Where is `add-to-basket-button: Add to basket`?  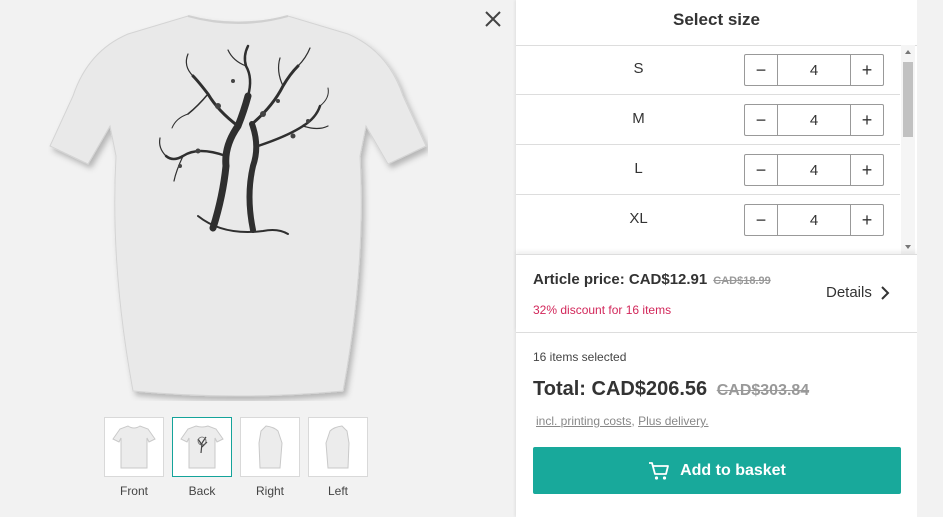 add-to-basket-button: Add to basket is located at coordinates (717, 470).